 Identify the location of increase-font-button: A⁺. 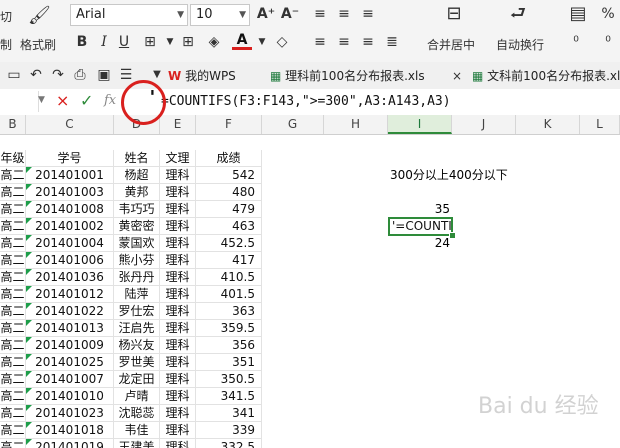
(266, 14).